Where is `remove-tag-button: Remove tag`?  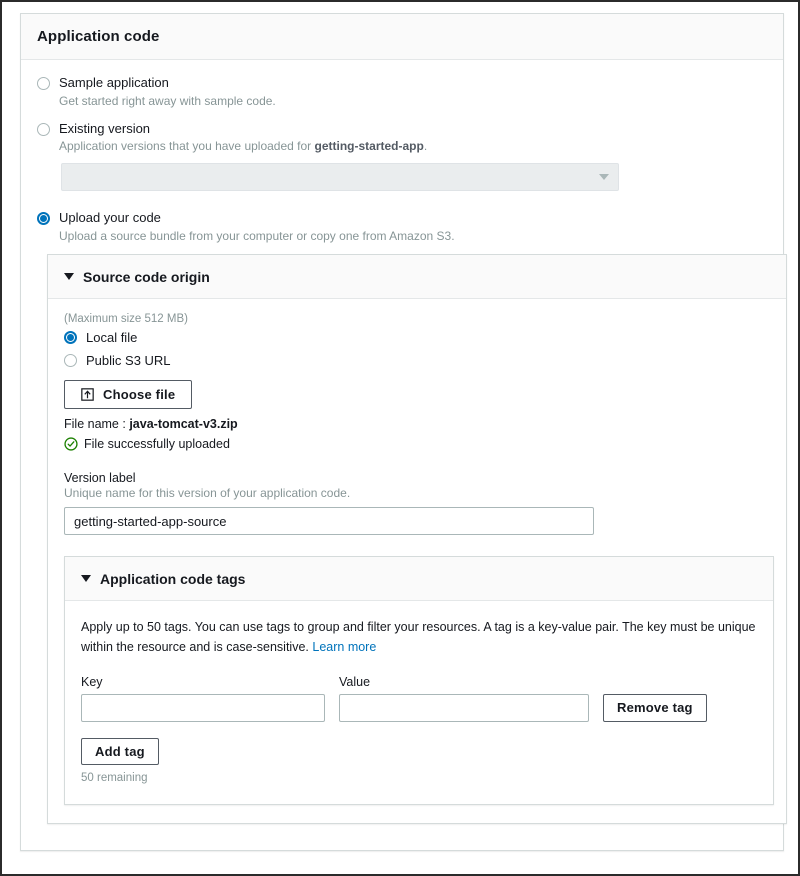
remove-tag-button: Remove tag is located at coordinates (655, 707).